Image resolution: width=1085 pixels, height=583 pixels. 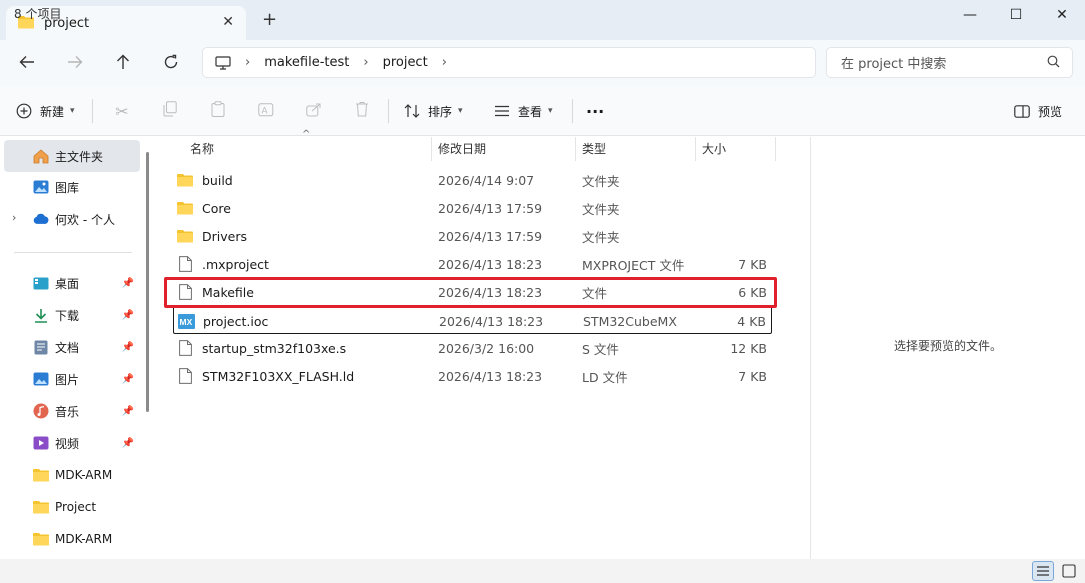 What do you see at coordinates (601, 237) in the screenshot?
I see `file-type: 文件夹` at bounding box center [601, 237].